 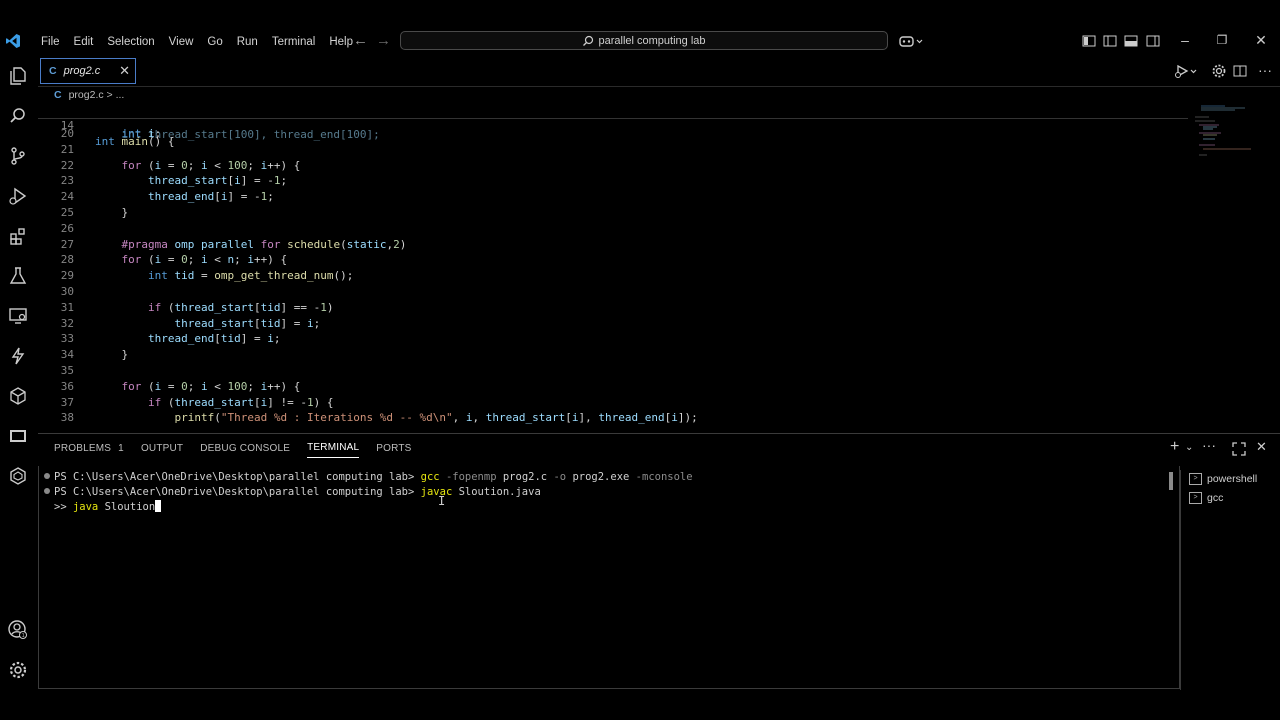 I want to click on minimize-icon: –, so click(x=1185, y=40).